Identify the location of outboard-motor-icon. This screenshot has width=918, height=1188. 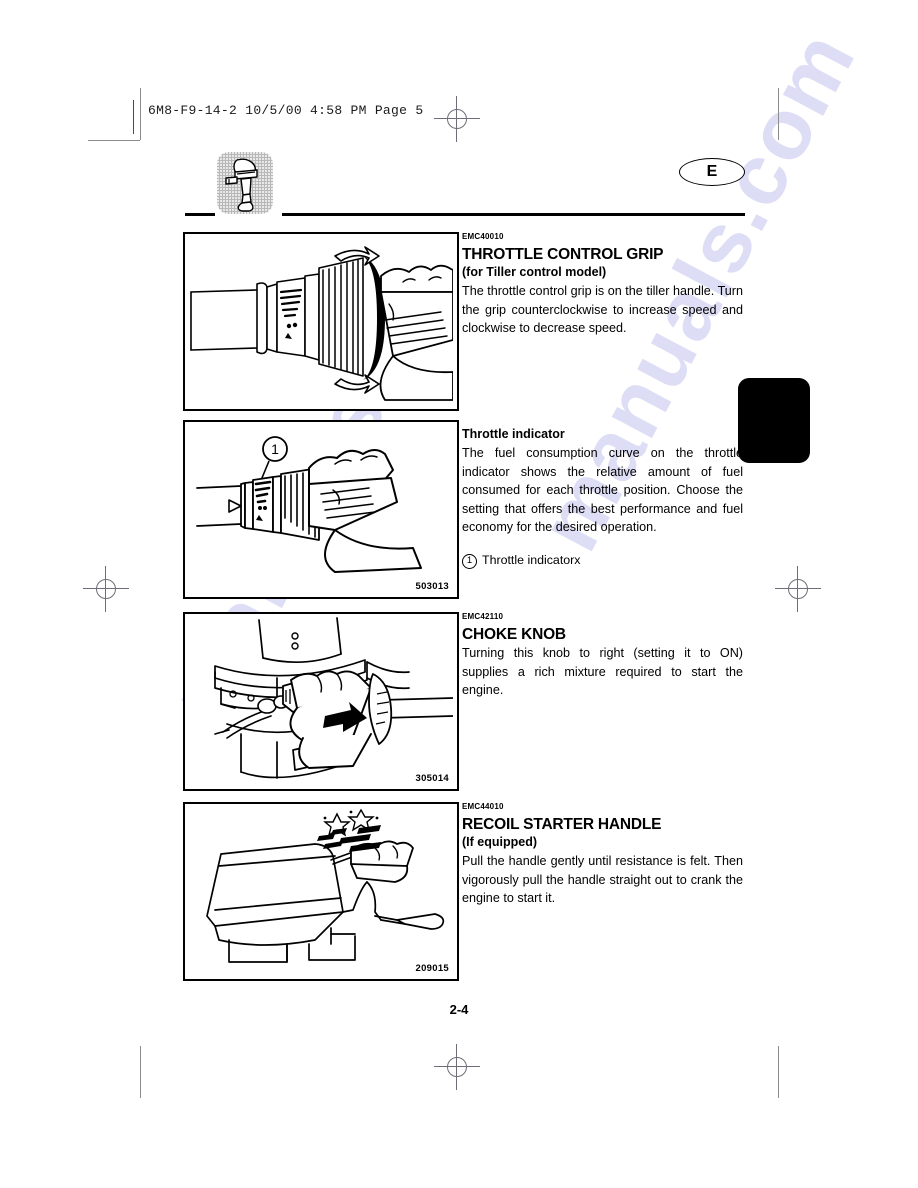
(245, 183).